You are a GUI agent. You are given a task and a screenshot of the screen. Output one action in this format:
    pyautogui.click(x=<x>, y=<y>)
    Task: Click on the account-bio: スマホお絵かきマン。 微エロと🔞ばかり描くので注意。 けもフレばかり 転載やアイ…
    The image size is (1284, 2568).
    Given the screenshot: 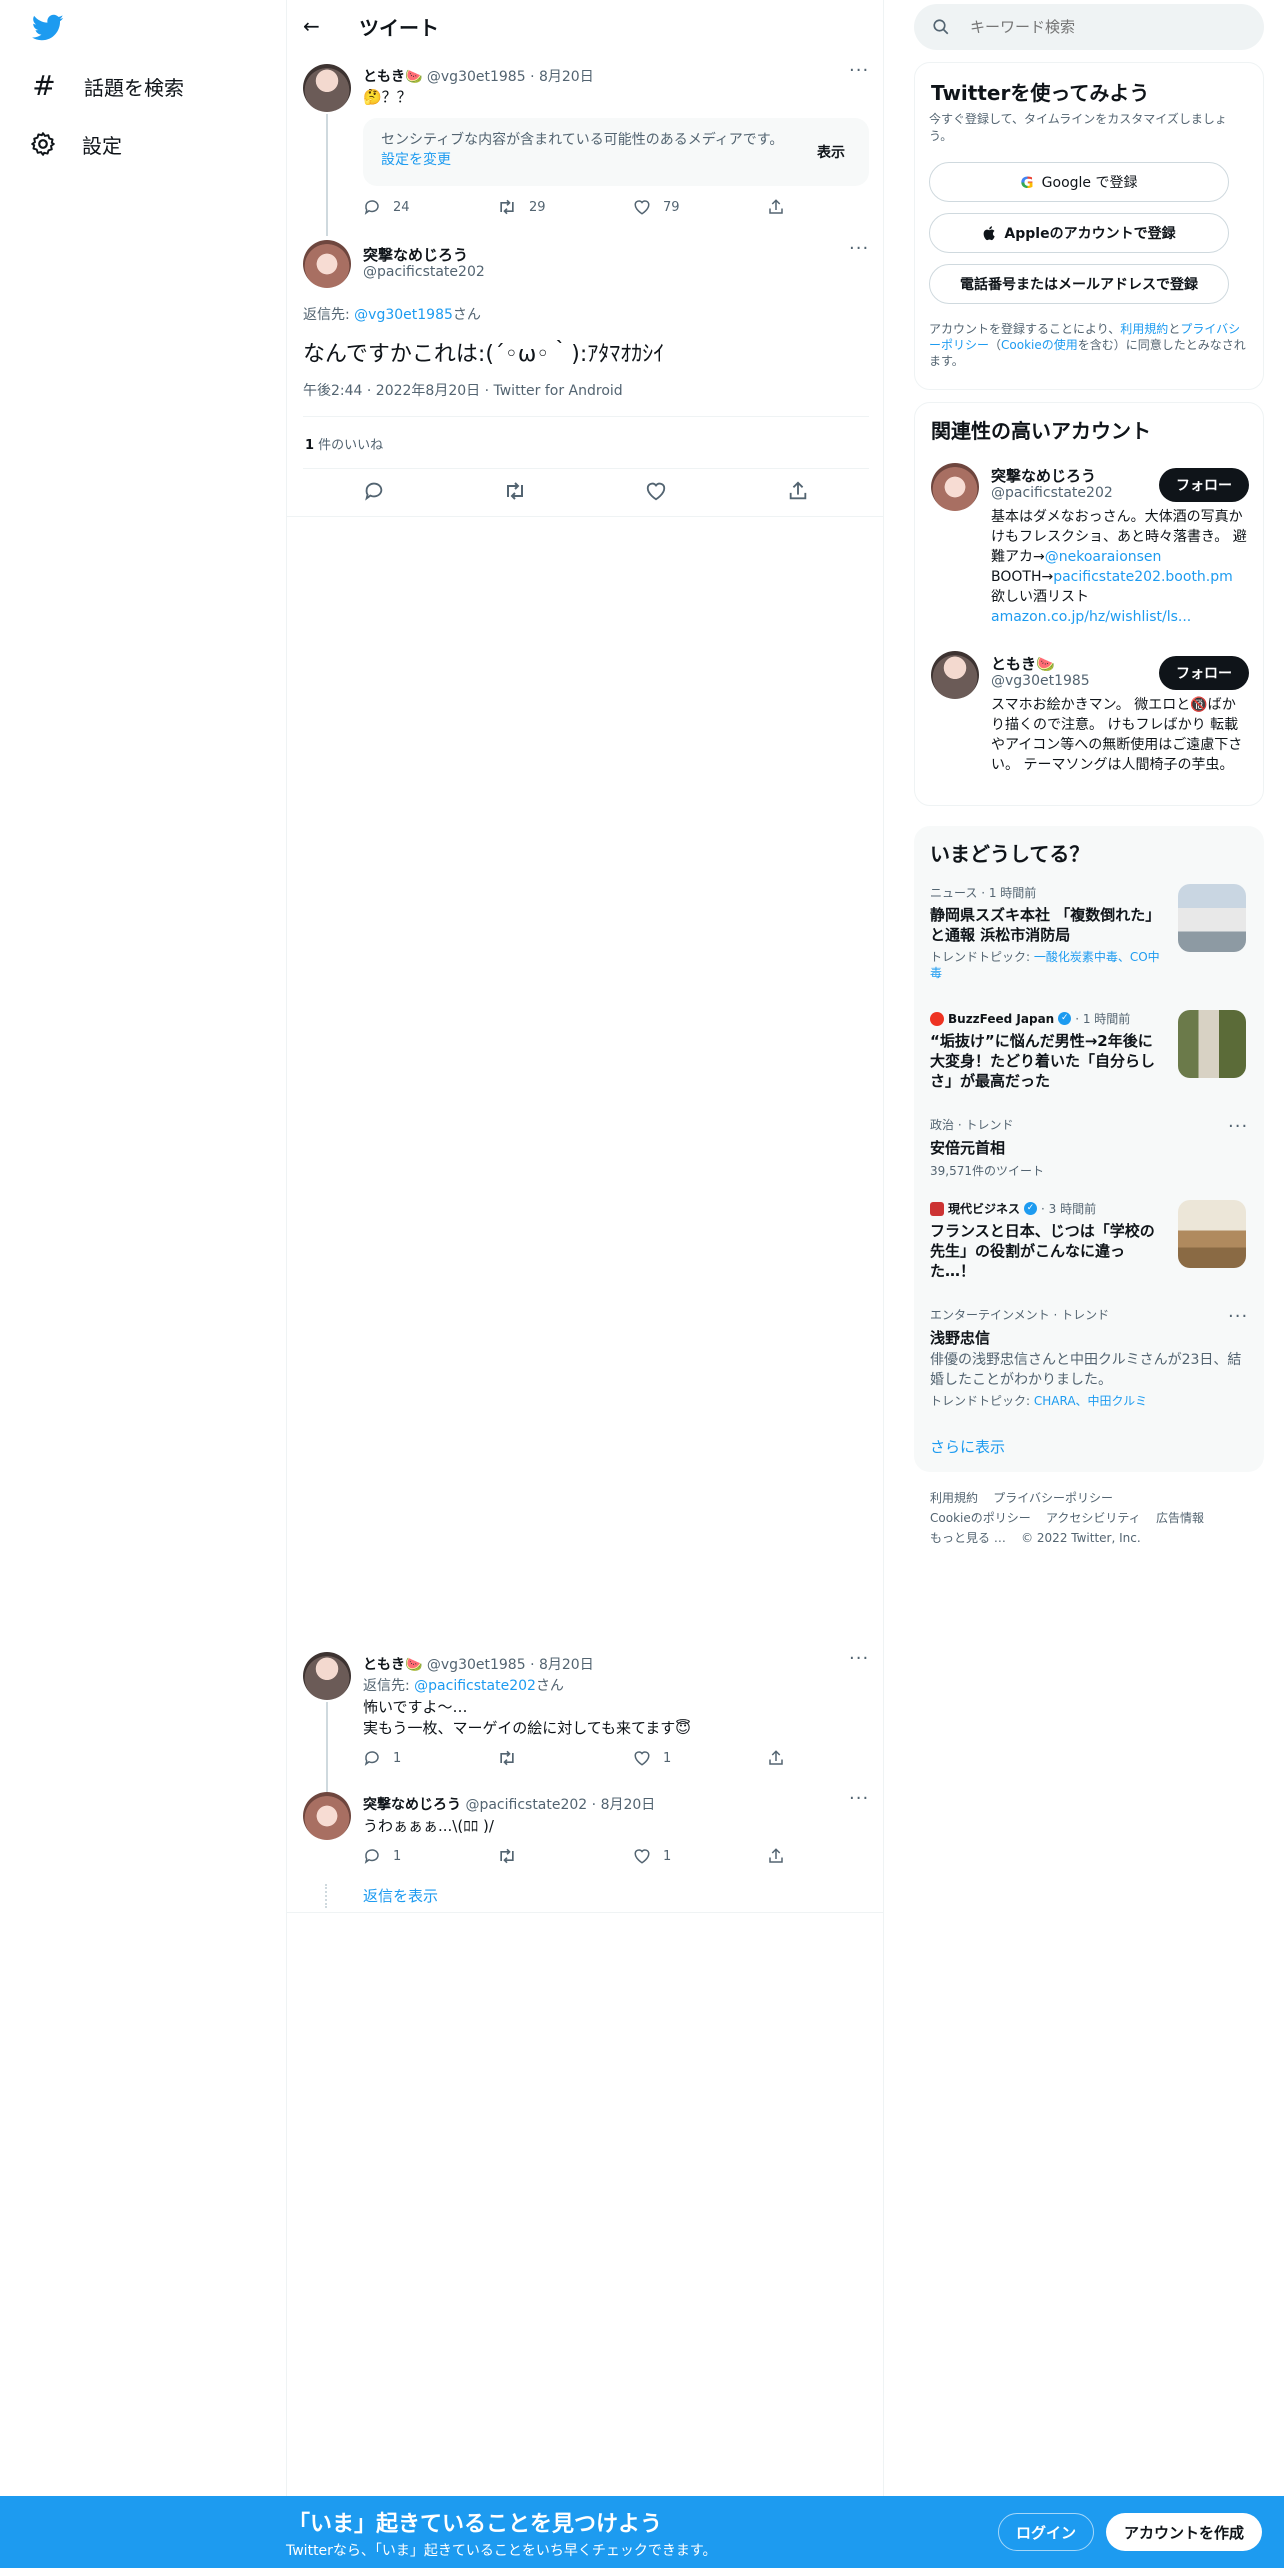 What is the action you would take?
    pyautogui.click(x=1117, y=735)
    